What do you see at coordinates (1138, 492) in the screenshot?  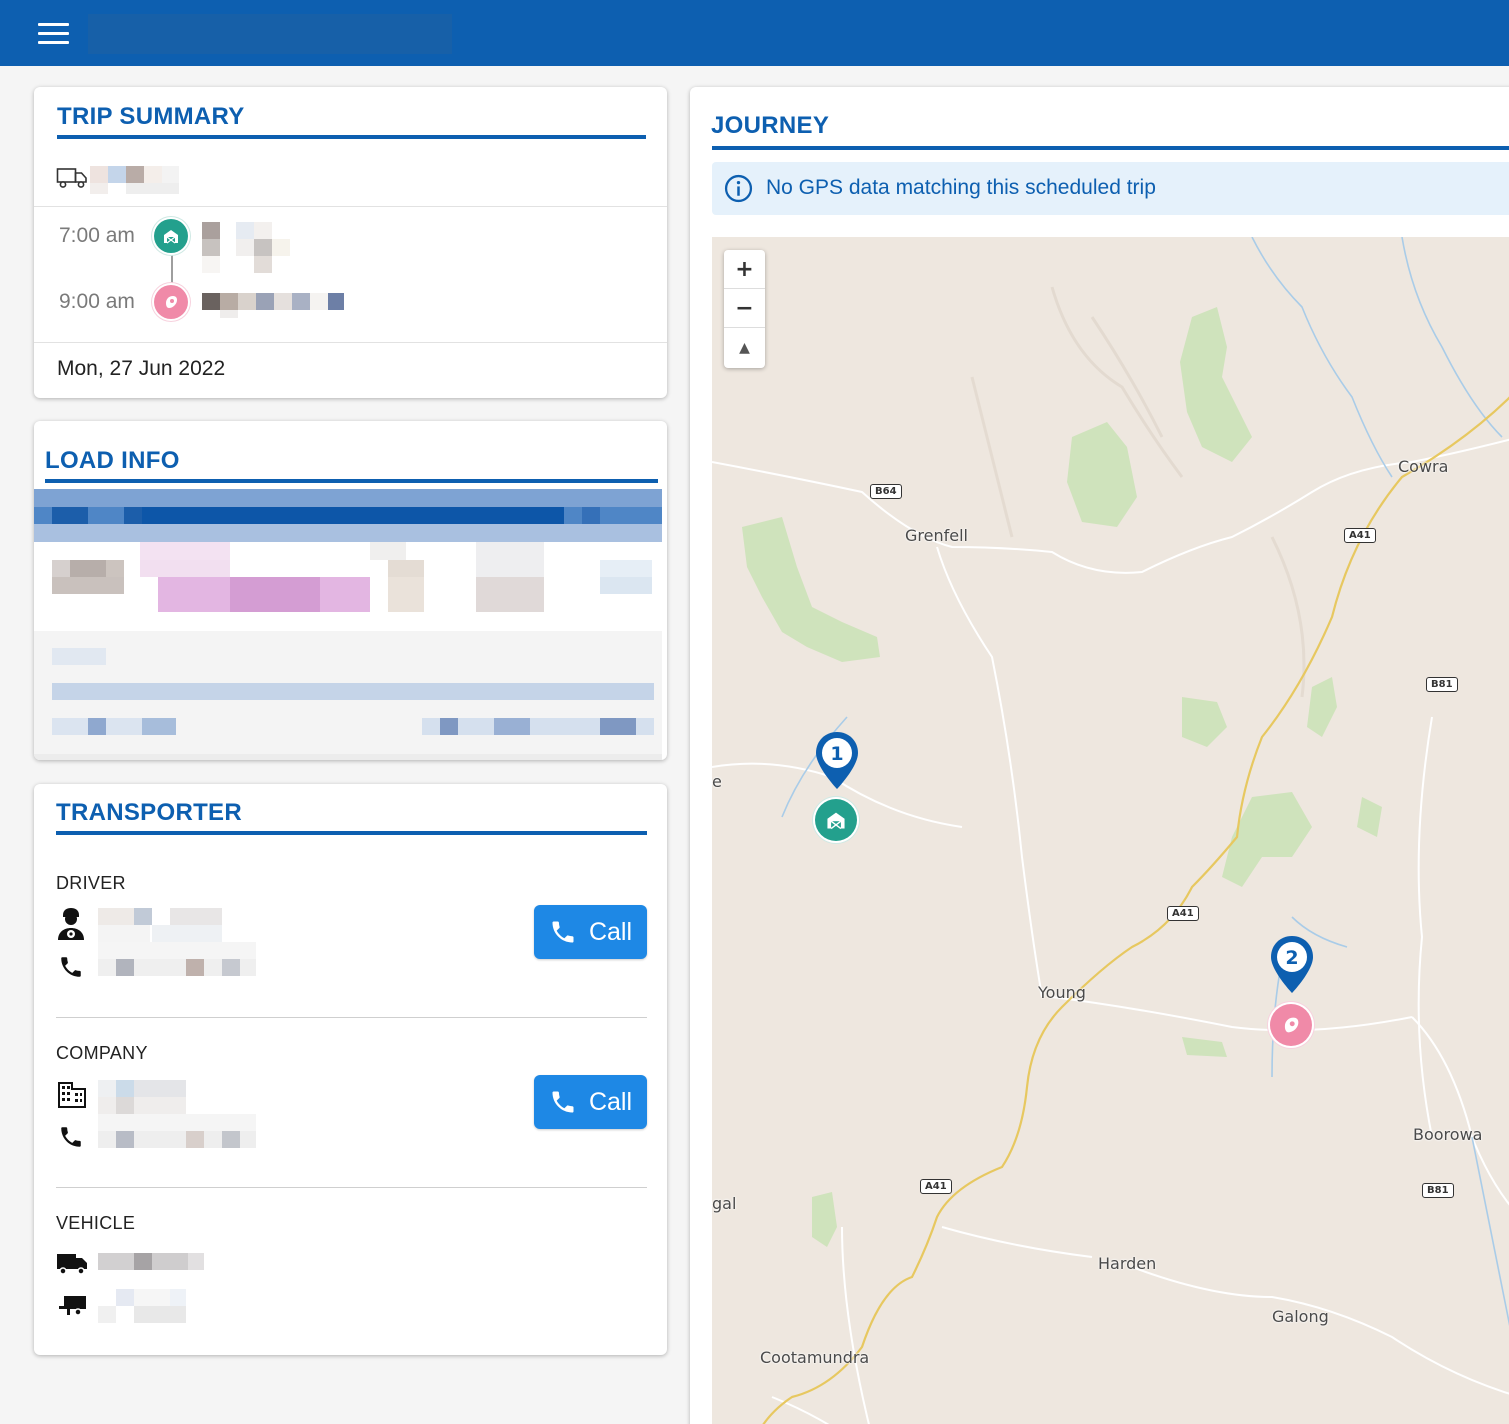 I see `terrain-shading` at bounding box center [1138, 492].